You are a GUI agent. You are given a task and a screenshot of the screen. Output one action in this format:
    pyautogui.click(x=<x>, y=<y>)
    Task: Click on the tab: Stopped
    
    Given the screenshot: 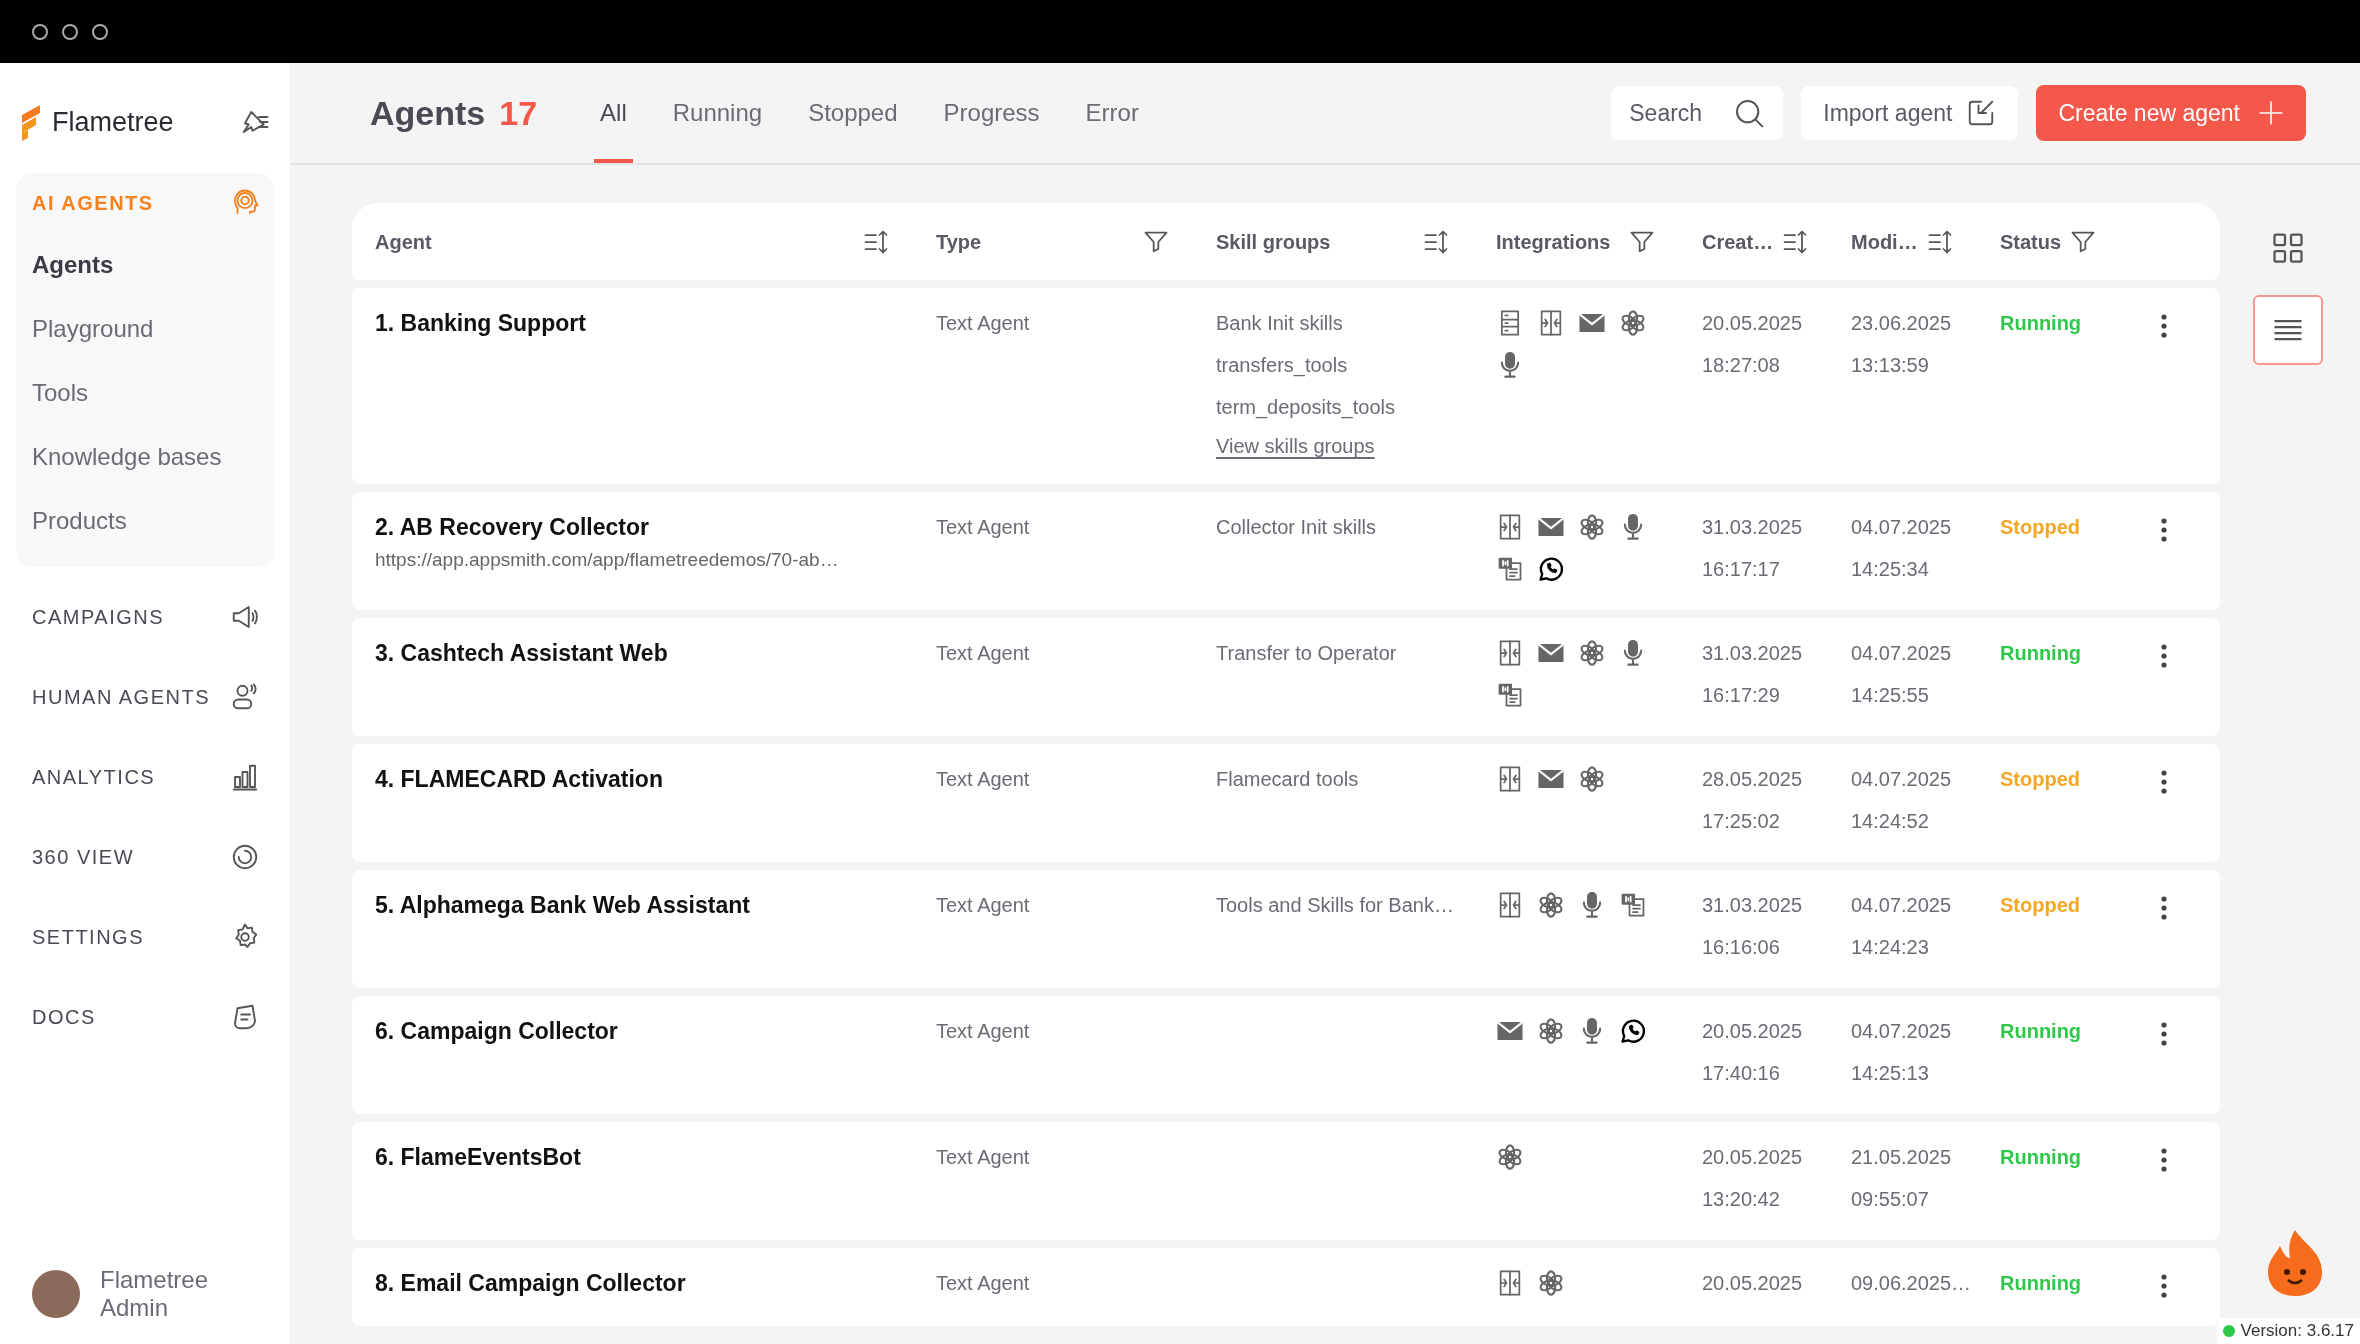 What is the action you would take?
    pyautogui.click(x=853, y=113)
    